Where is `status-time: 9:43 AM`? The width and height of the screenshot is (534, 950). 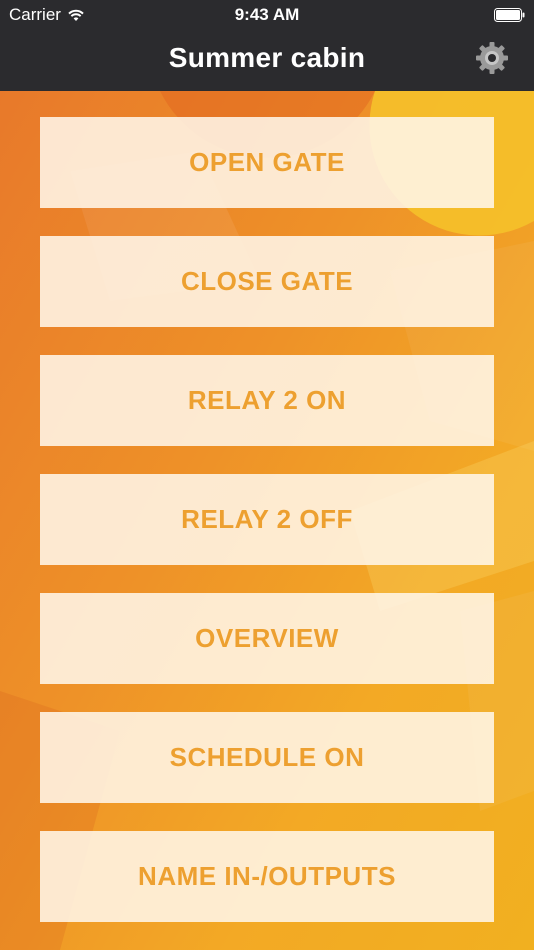
status-time: 9:43 AM is located at coordinates (267, 14).